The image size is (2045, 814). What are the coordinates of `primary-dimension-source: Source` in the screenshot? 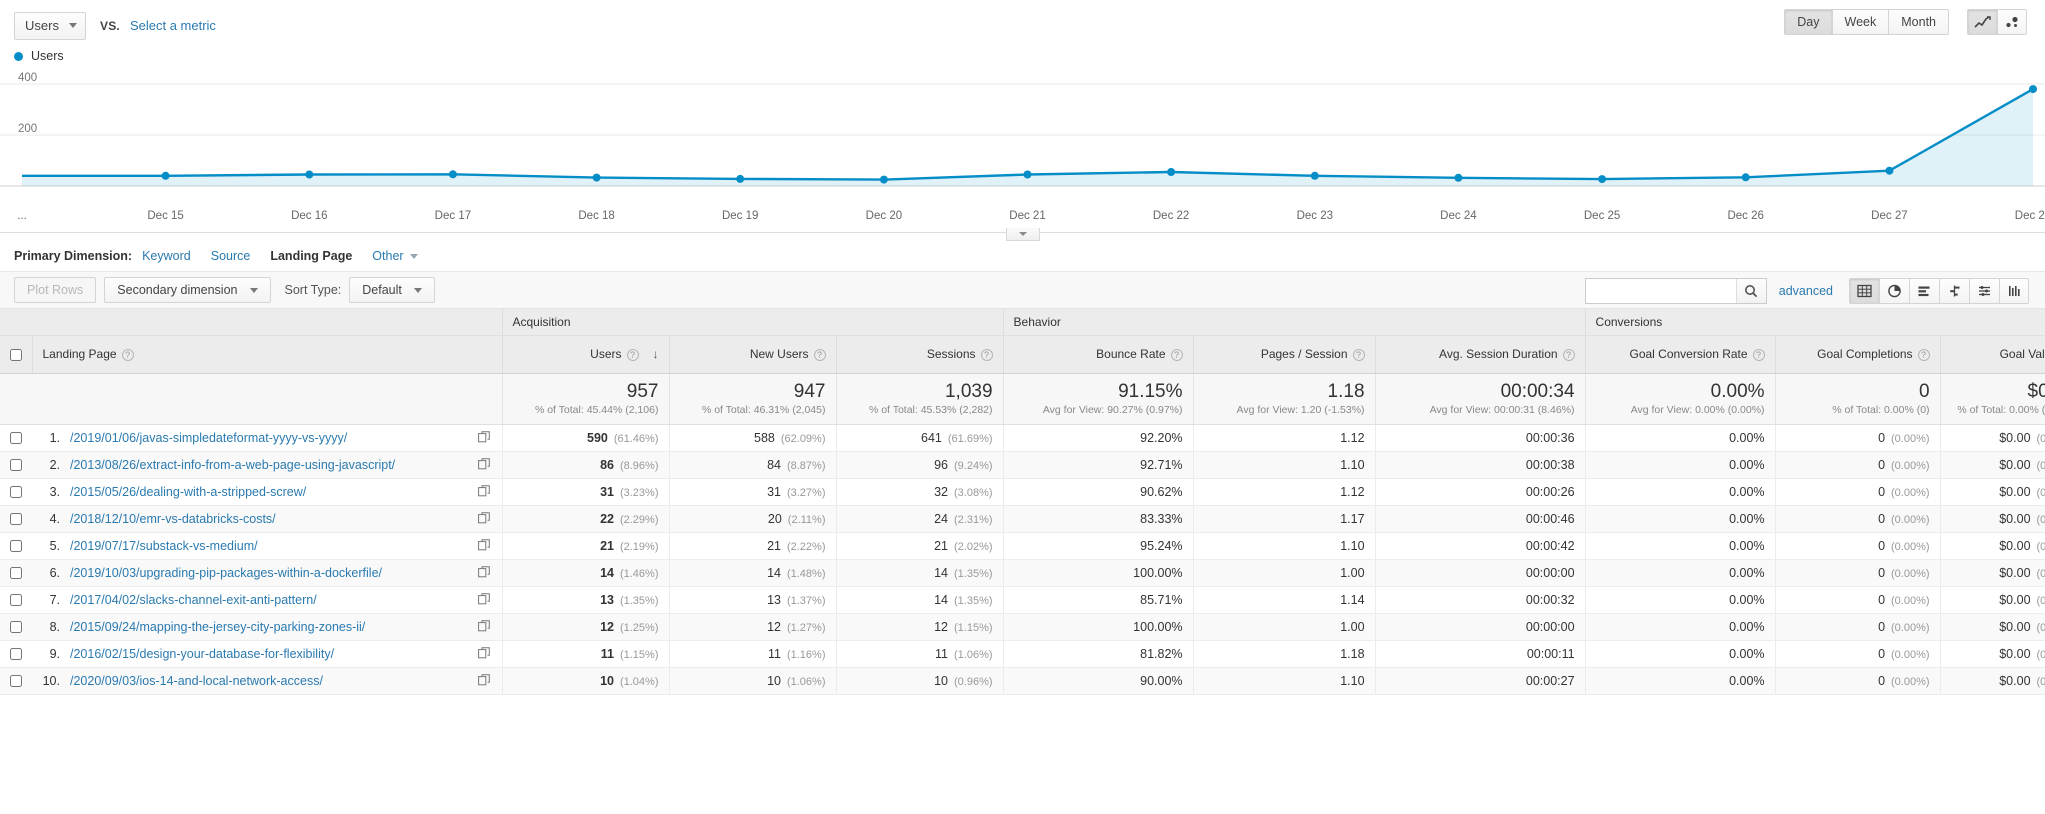 It's located at (231, 256).